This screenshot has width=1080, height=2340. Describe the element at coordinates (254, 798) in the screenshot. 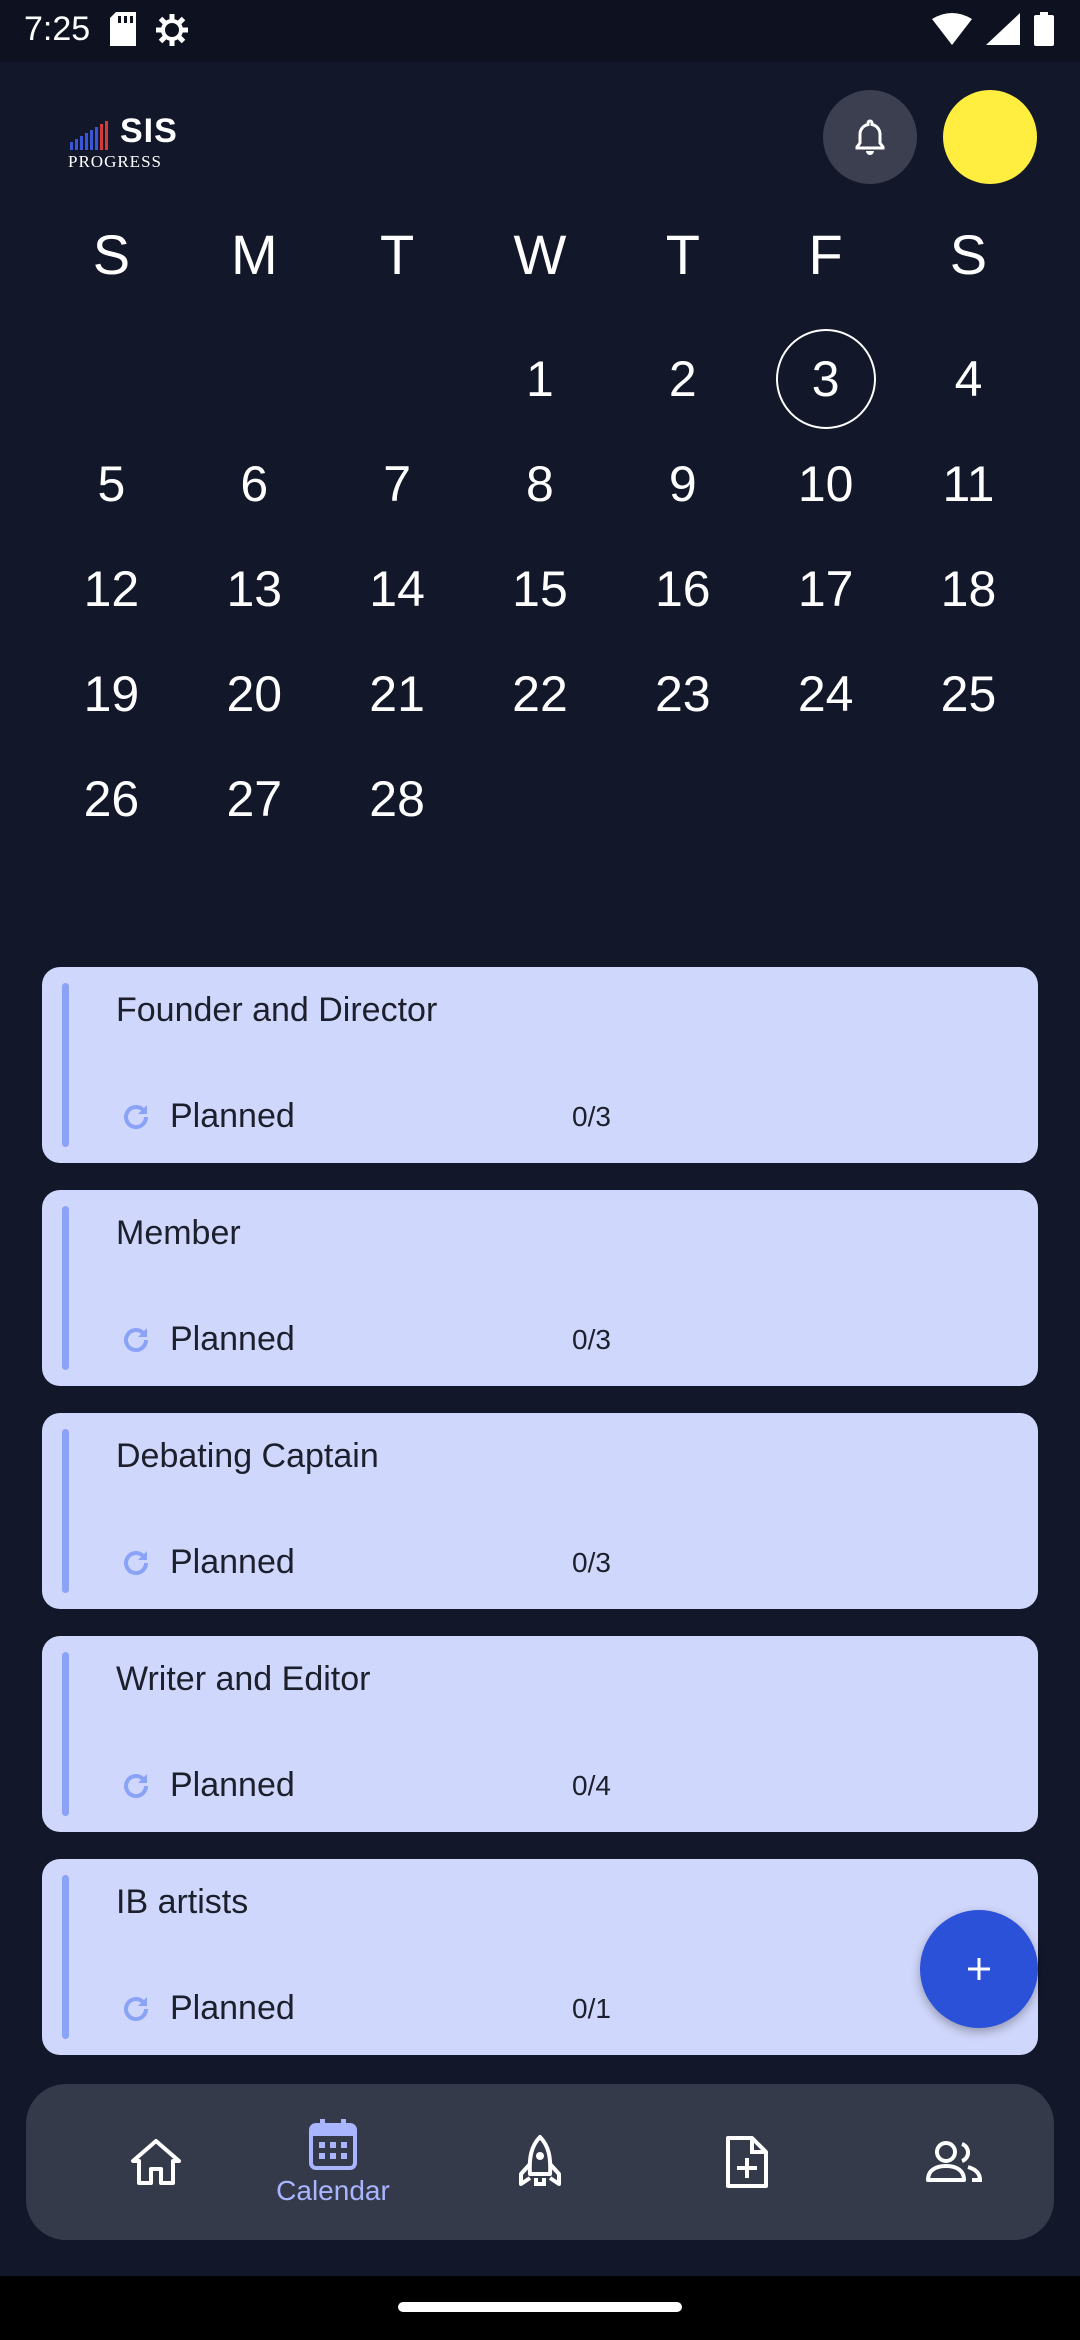

I see `calendar-day: 27` at that location.